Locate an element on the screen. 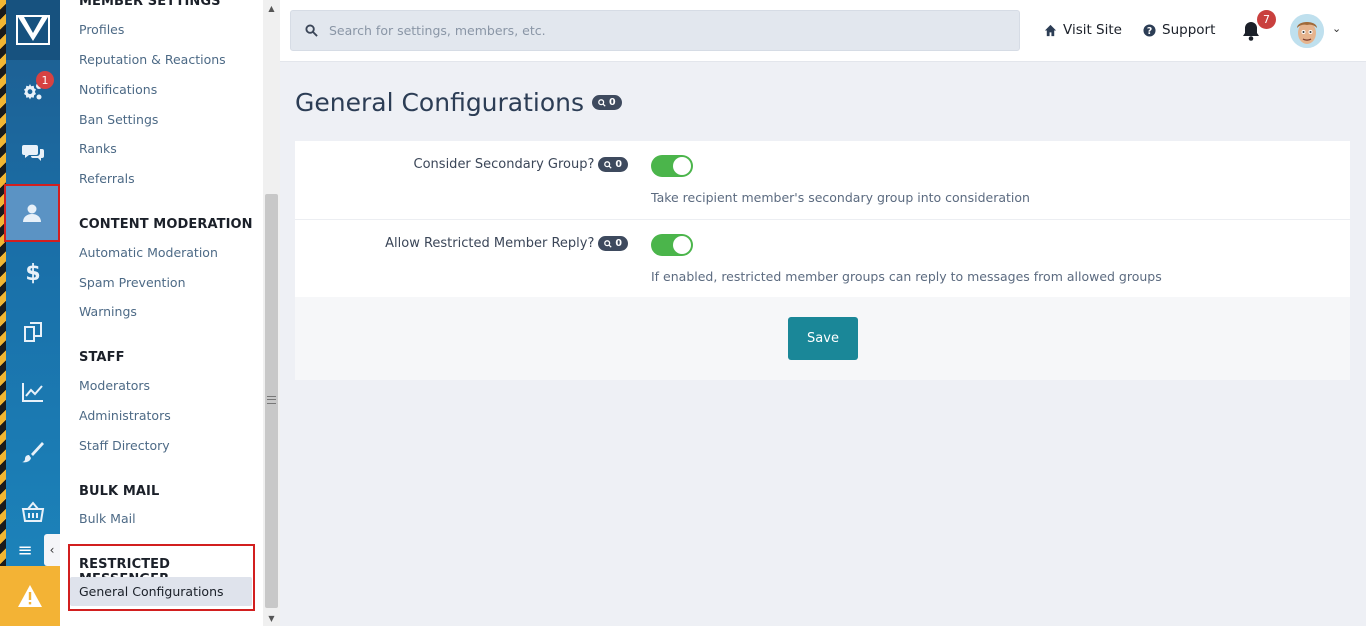 This screenshot has width=1366, height=626. support-label: Support is located at coordinates (1189, 30).